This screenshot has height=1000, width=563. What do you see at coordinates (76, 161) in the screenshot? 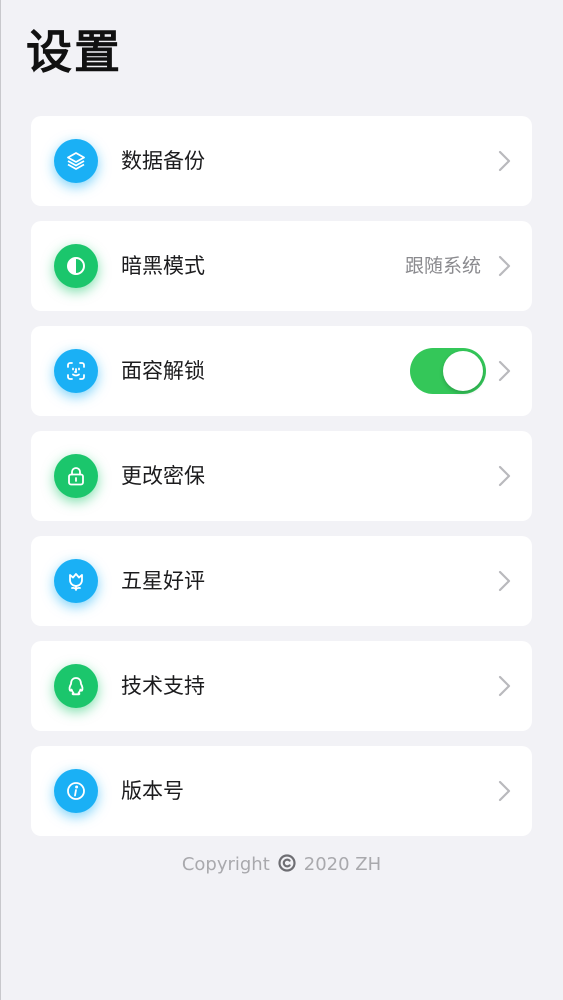
I see `layers-icon` at bounding box center [76, 161].